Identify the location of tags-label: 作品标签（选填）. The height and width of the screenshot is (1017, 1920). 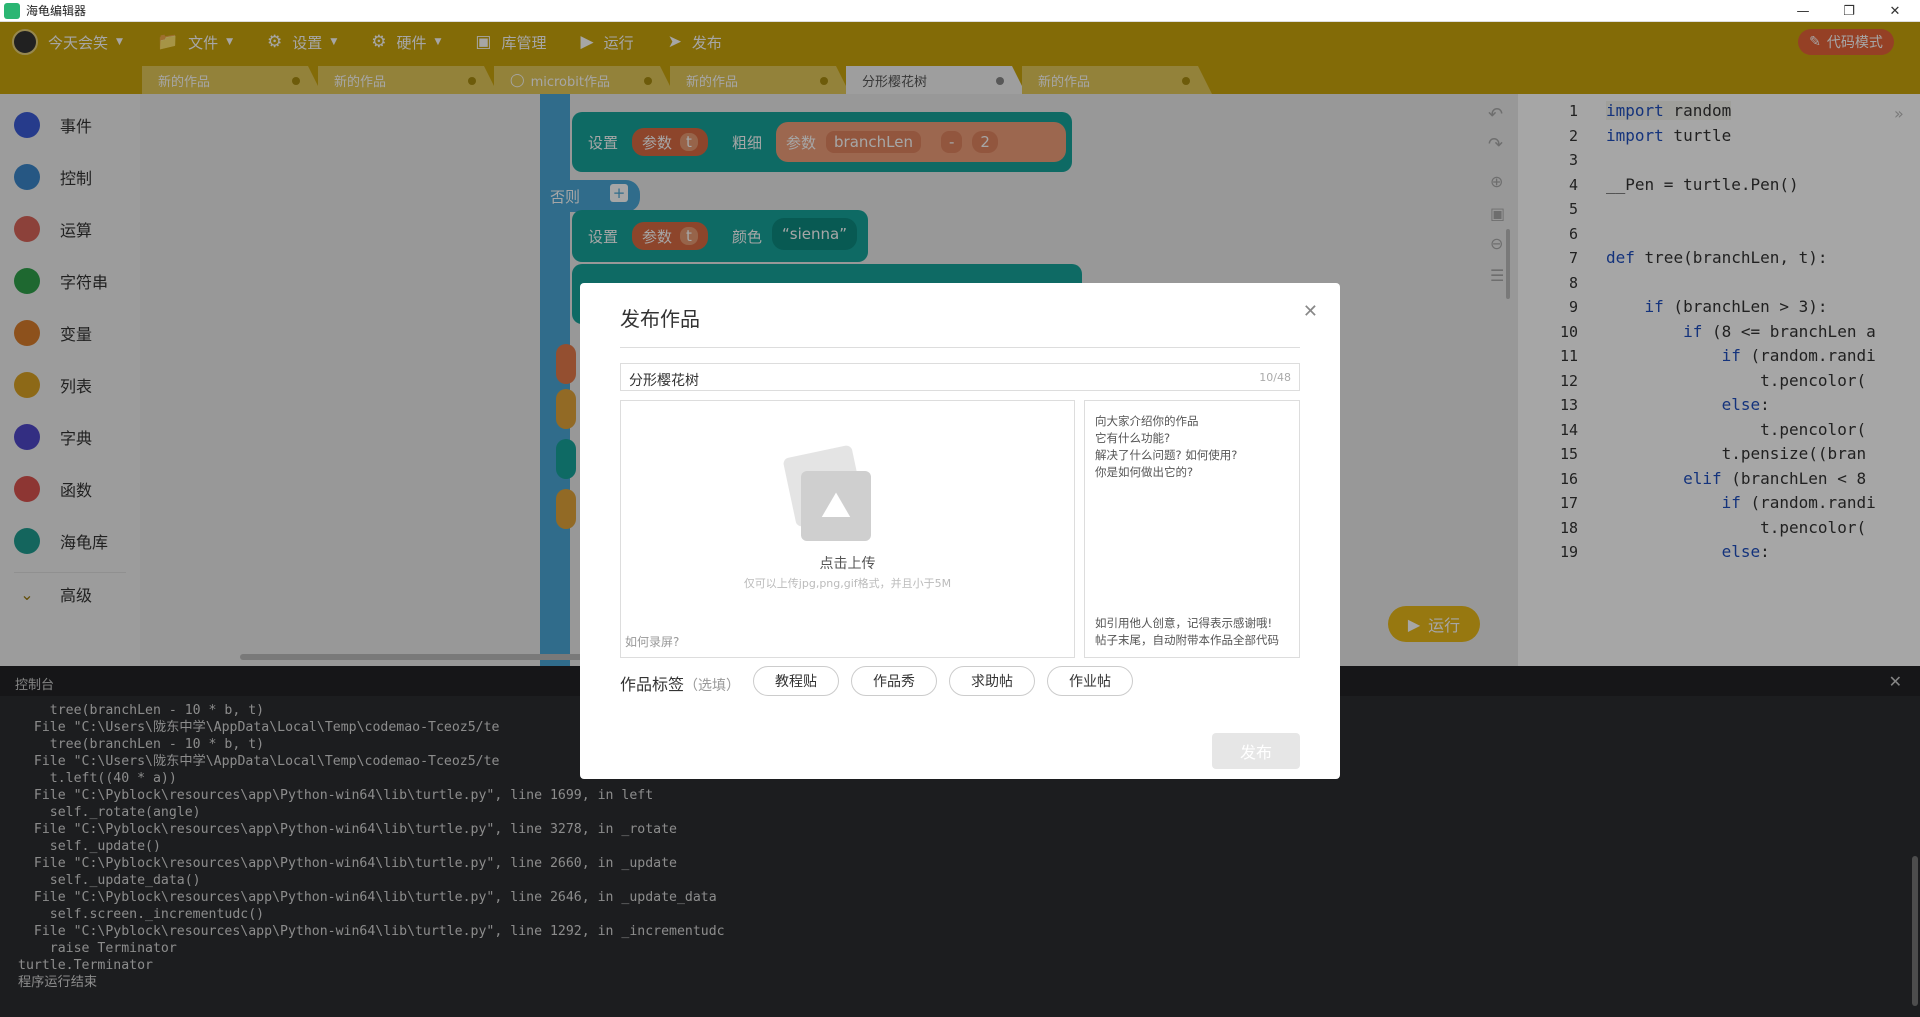
(680, 683).